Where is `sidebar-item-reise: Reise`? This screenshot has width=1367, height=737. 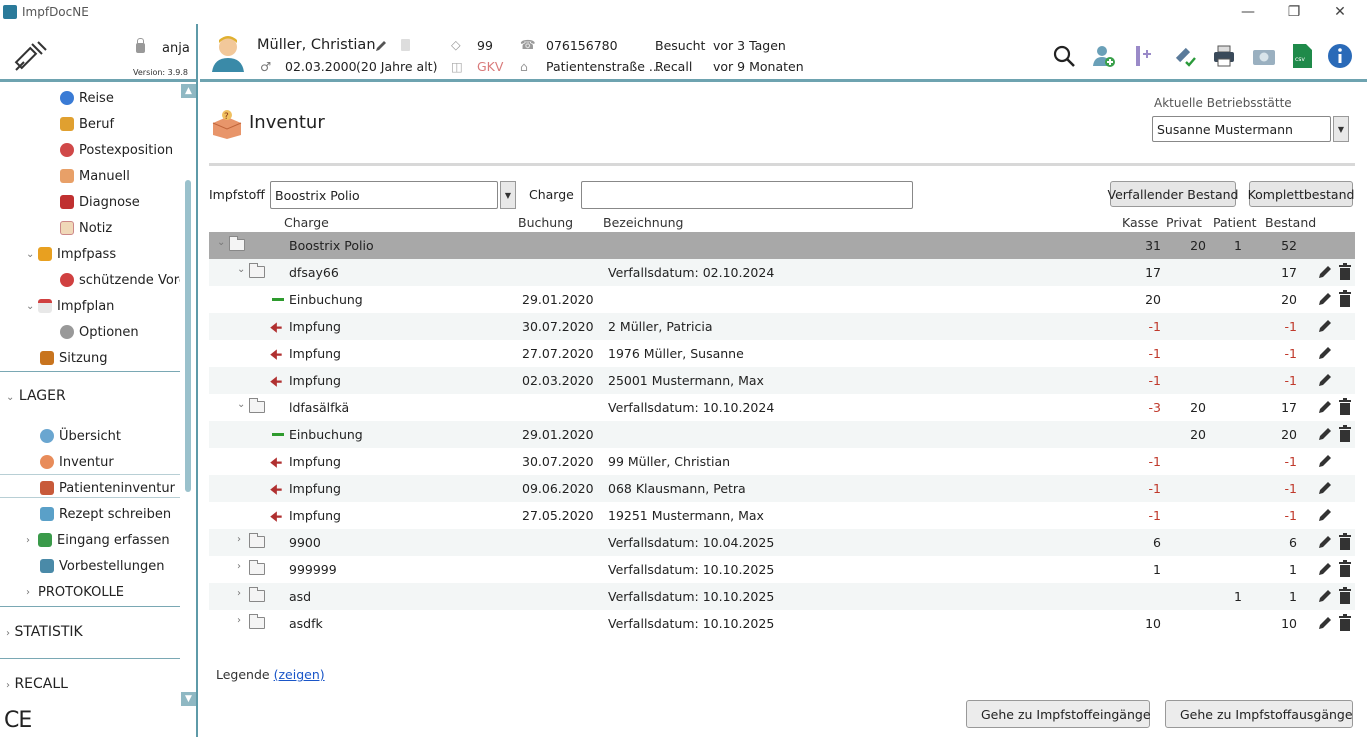
sidebar-item-reise: Reise is located at coordinates (87, 98).